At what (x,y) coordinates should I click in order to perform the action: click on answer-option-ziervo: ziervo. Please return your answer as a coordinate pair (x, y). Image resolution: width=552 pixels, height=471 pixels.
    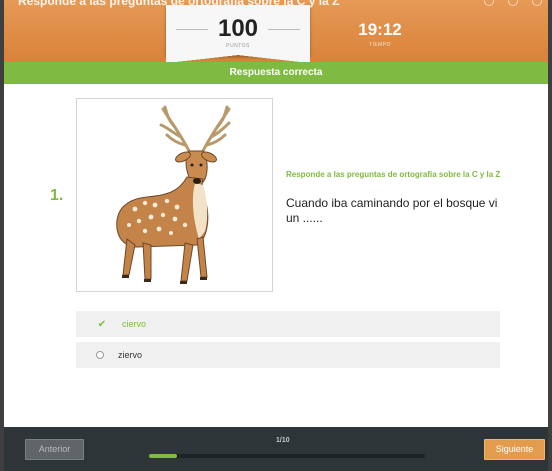
    Looking at the image, I should click on (288, 356).